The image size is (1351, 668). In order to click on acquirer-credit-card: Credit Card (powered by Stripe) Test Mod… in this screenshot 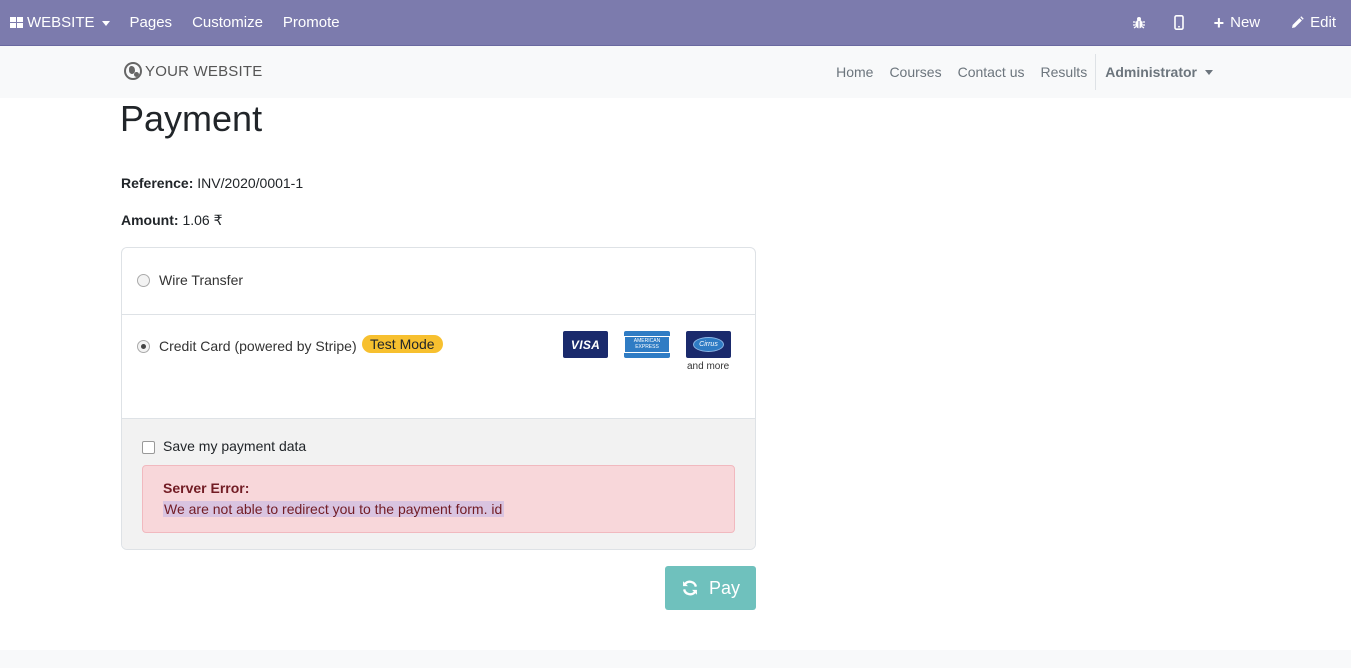, I will do `click(438, 367)`.